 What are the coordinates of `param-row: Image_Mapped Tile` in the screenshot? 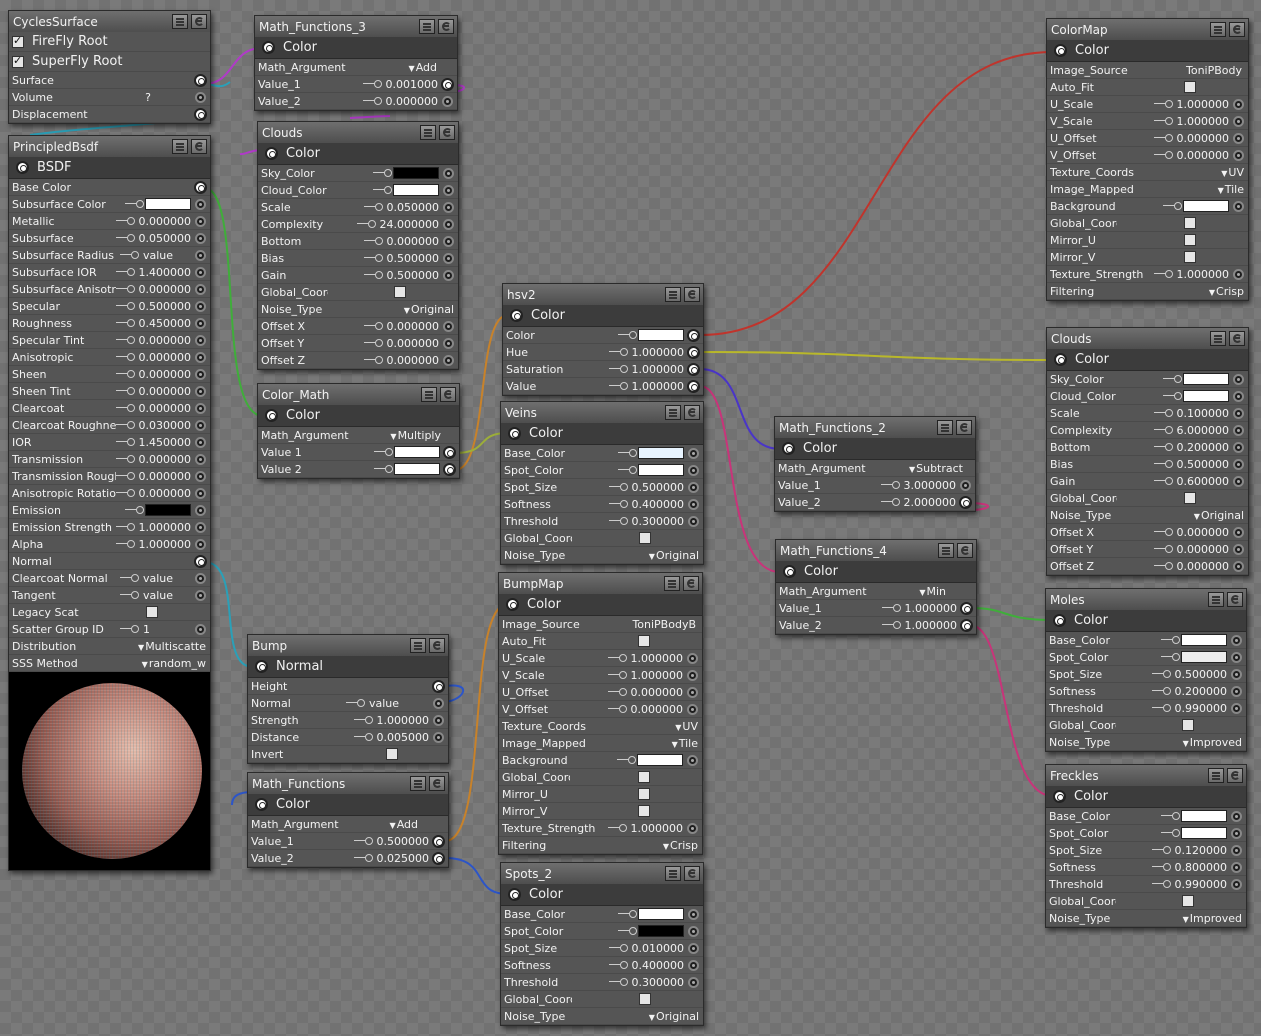 It's located at (1147, 189).